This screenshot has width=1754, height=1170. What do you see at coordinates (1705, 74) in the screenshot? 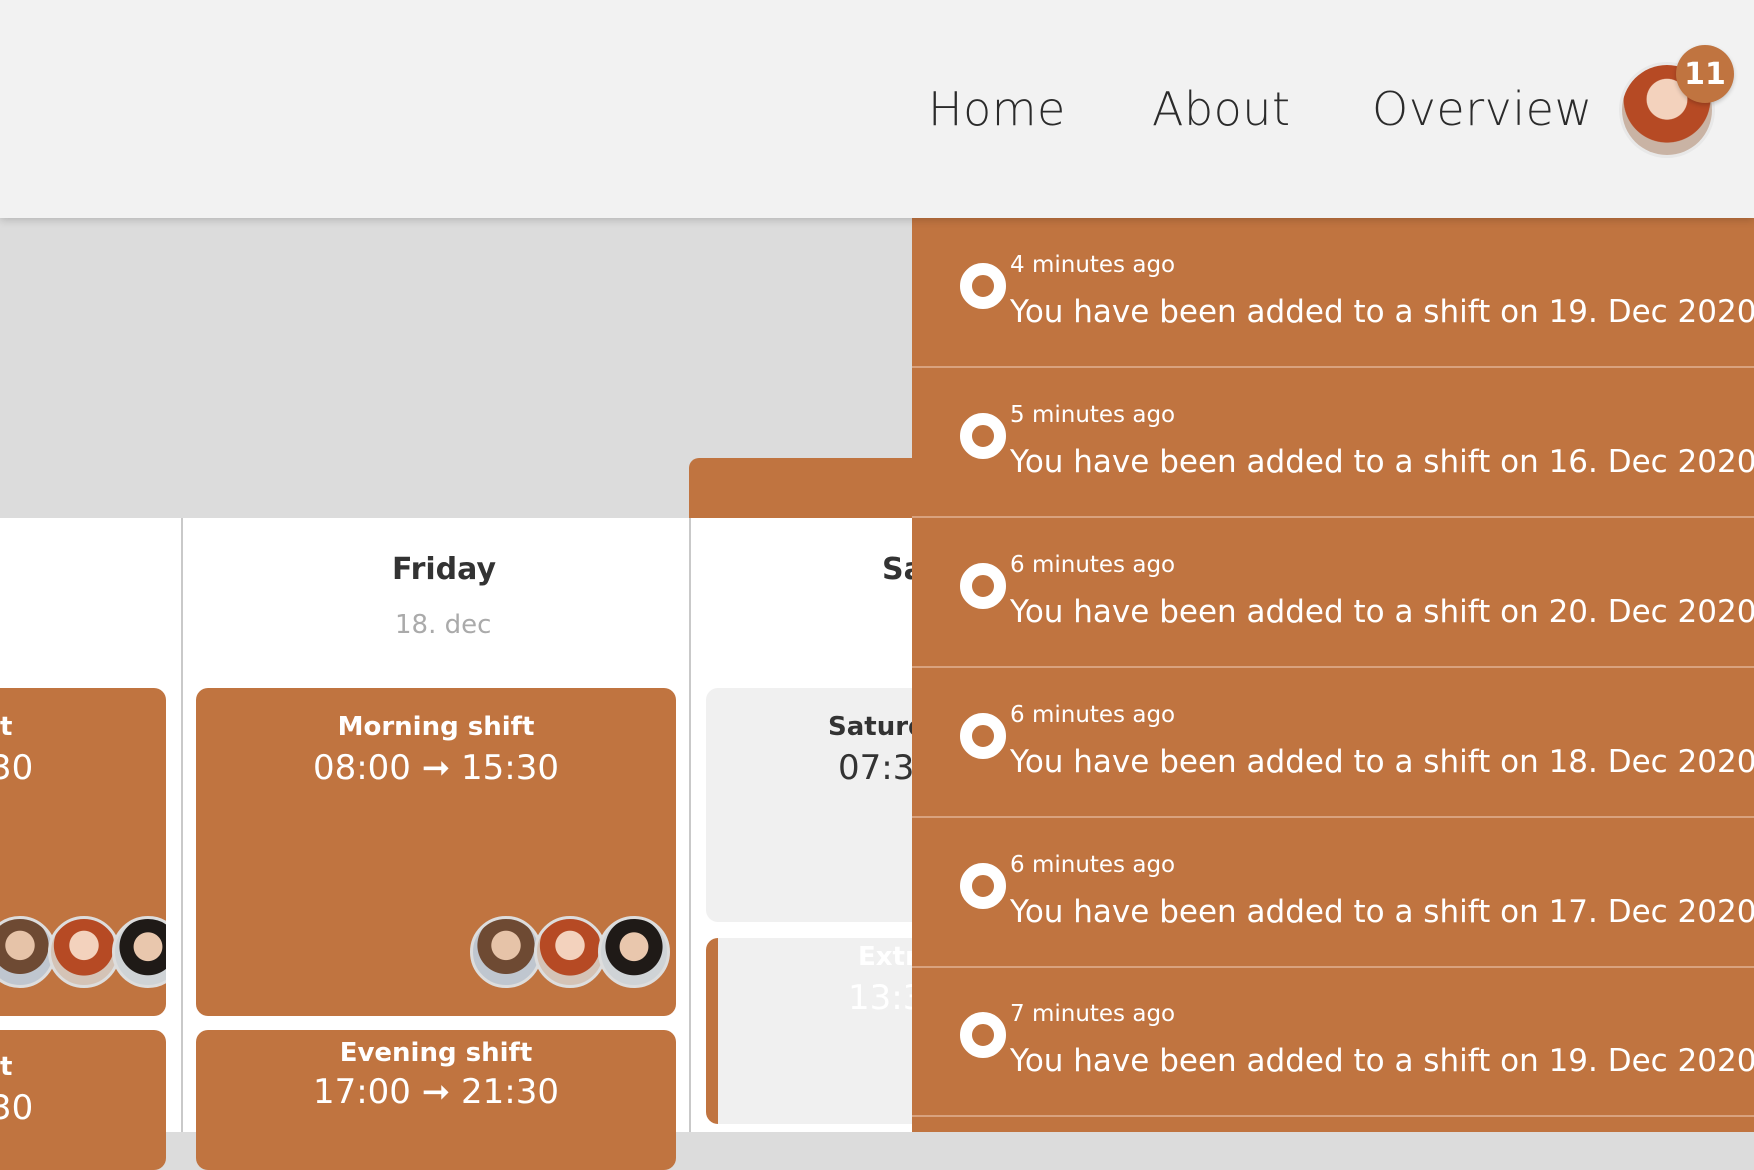
I see `notification-count-badge: 11` at bounding box center [1705, 74].